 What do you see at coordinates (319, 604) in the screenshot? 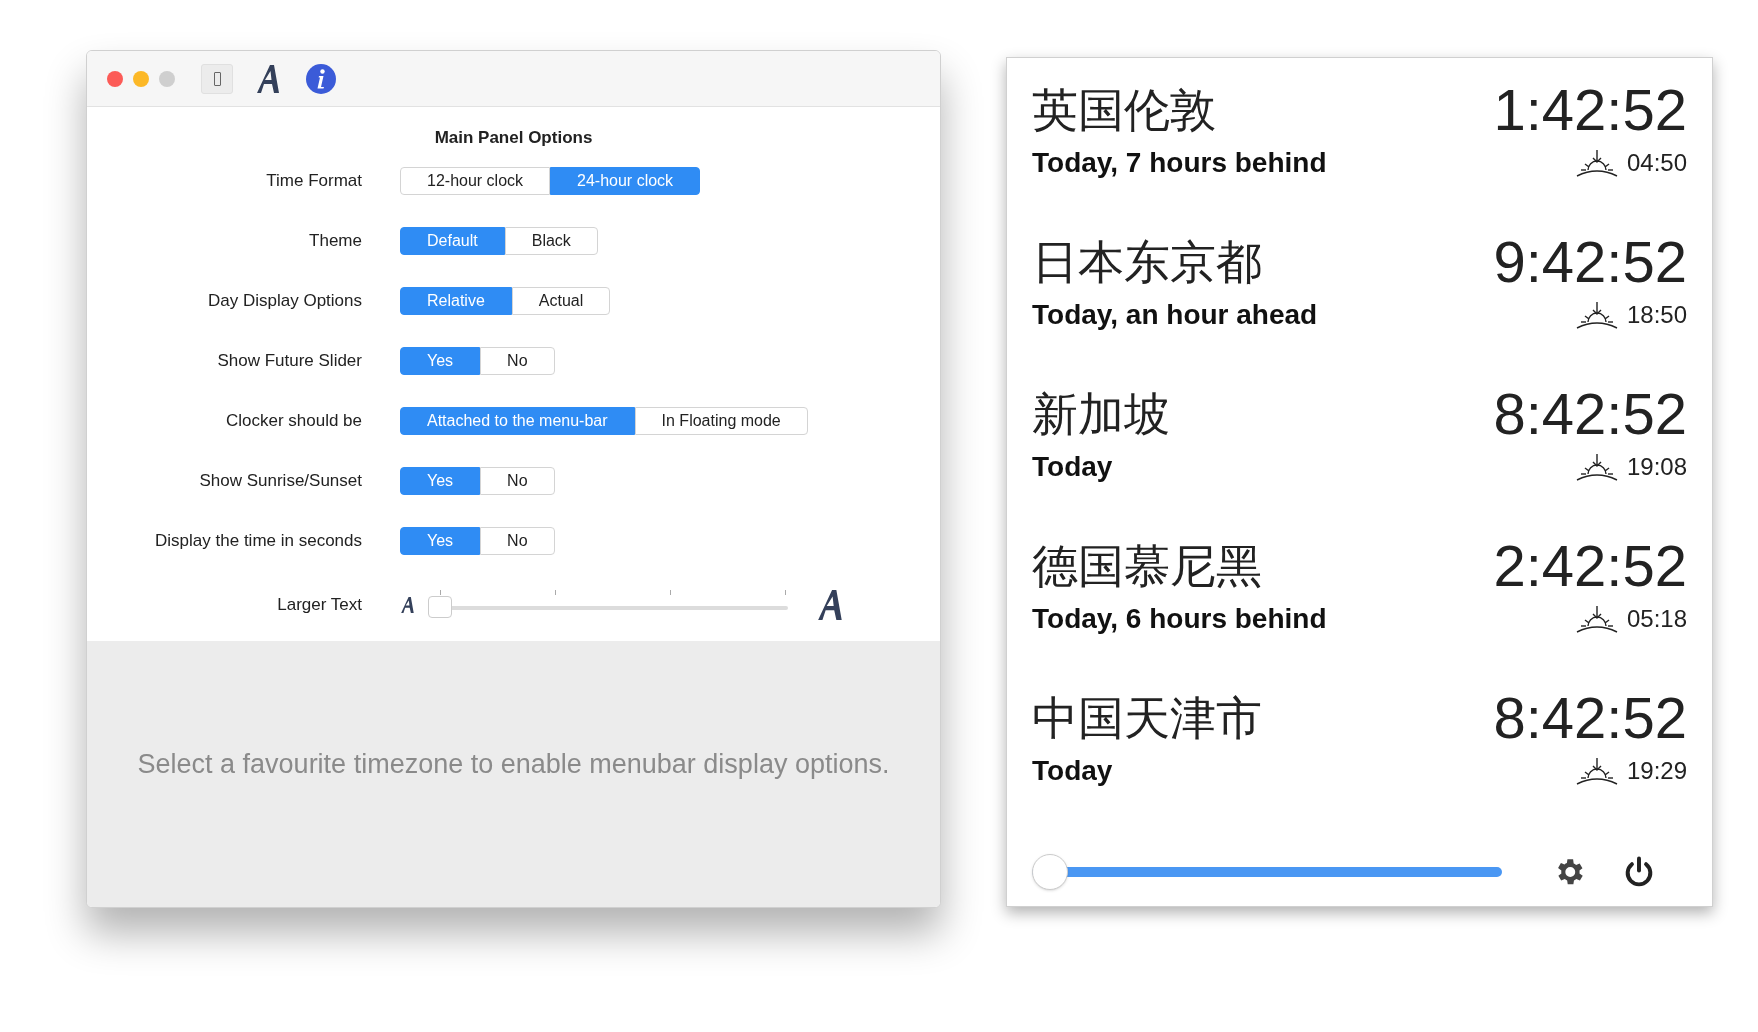
I see `setting-label: Larger Text` at bounding box center [319, 604].